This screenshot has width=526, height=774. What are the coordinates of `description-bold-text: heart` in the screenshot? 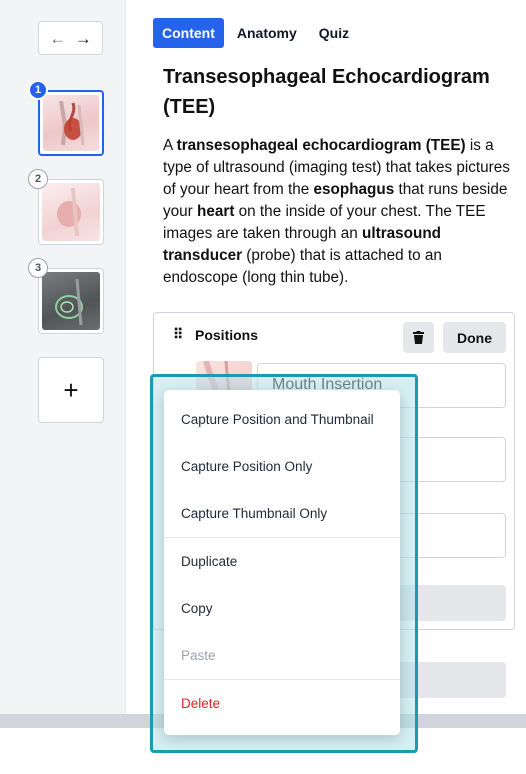 It's located at (216, 211).